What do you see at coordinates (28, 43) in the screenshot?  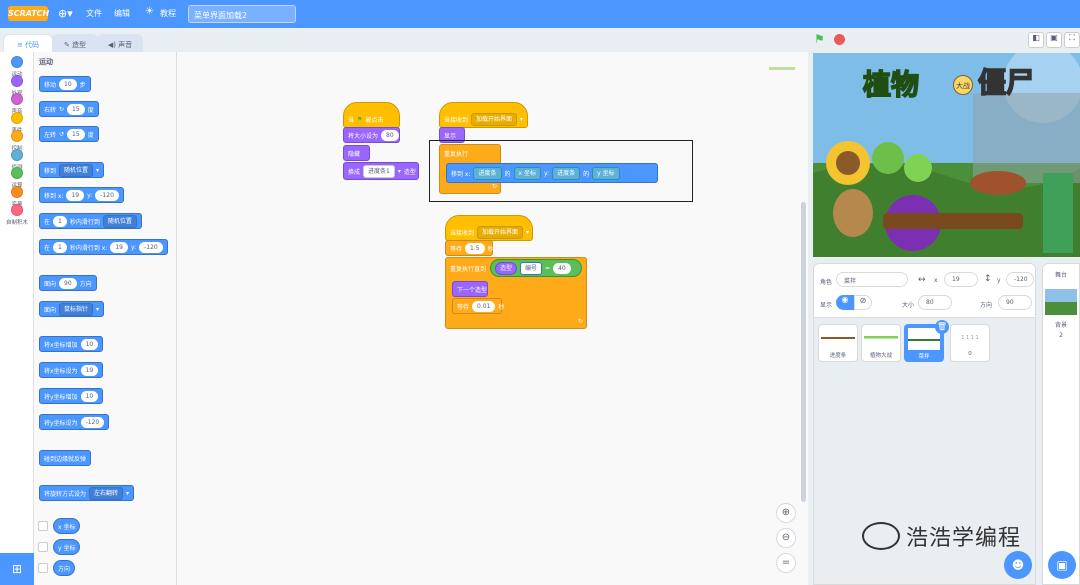 I see `tab-code: ≡ 代码` at bounding box center [28, 43].